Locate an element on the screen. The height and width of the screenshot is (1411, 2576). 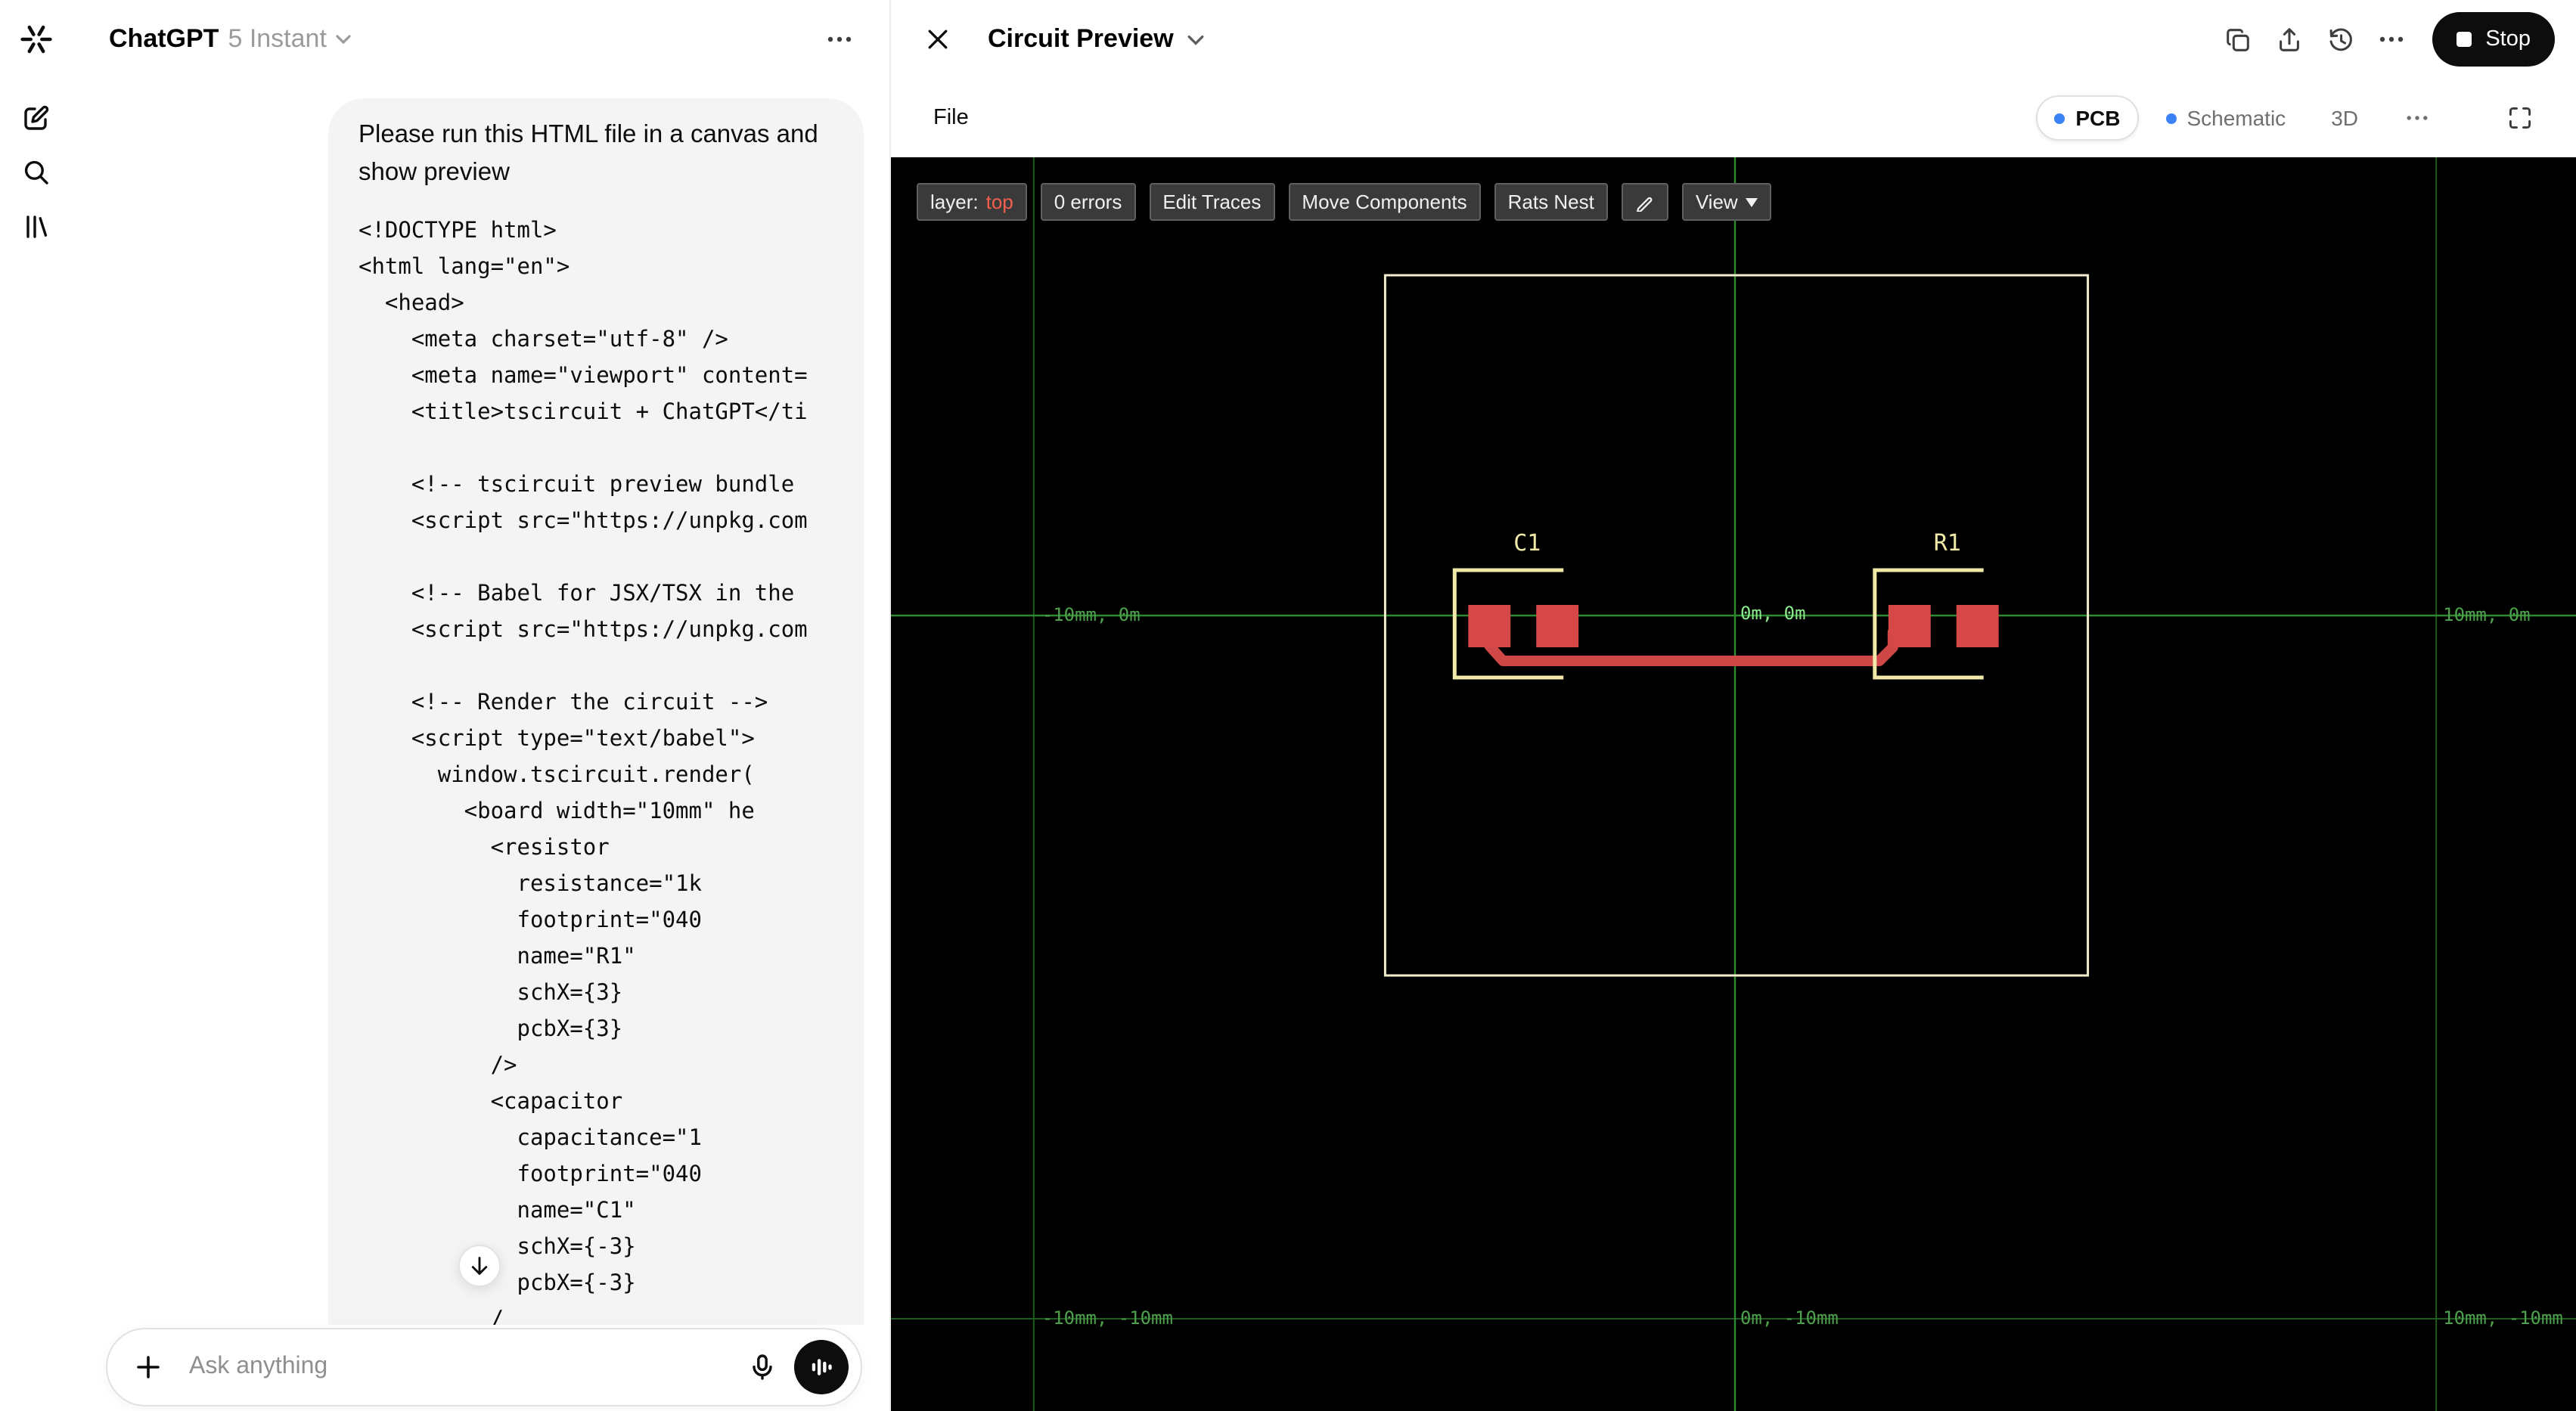
tab-schematic-label: Schematic is located at coordinates (2236, 118).